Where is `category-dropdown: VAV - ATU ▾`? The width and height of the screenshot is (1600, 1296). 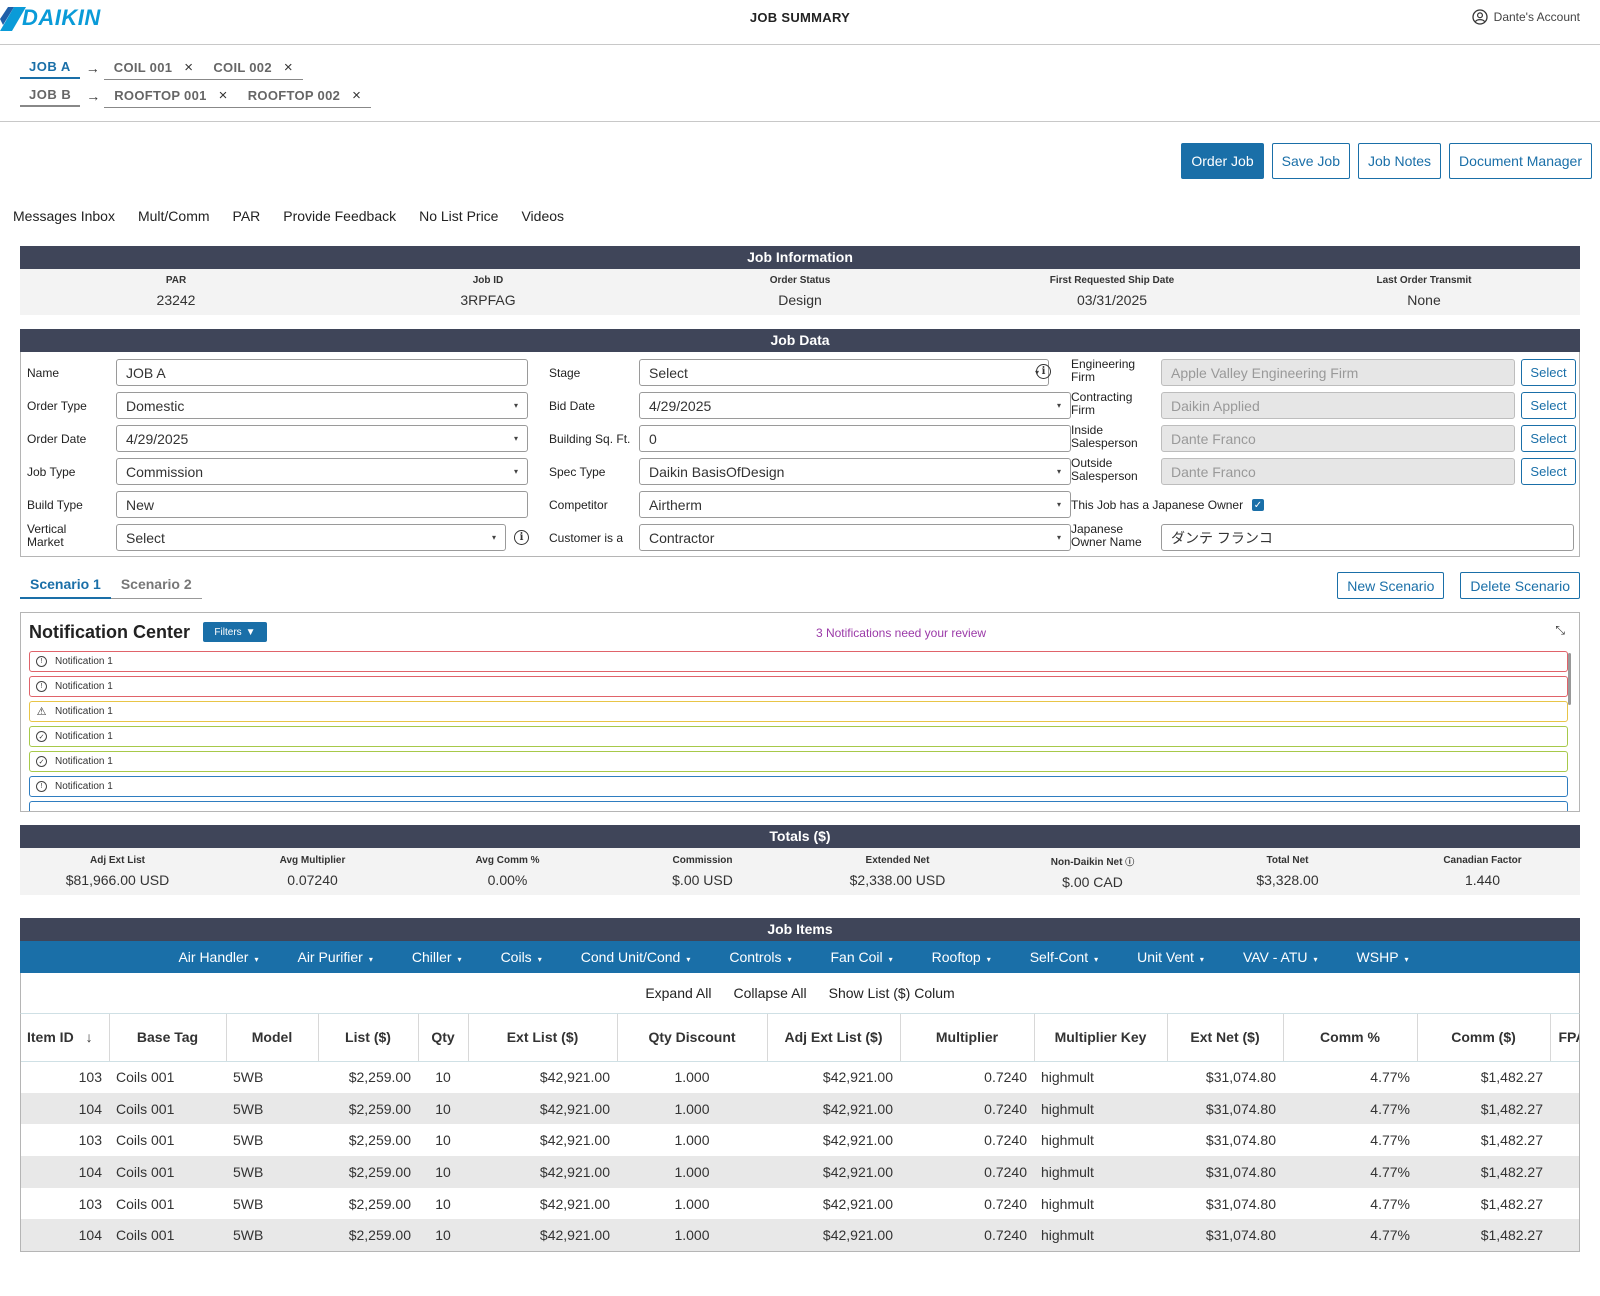 category-dropdown: VAV - ATU ▾ is located at coordinates (1287, 957).